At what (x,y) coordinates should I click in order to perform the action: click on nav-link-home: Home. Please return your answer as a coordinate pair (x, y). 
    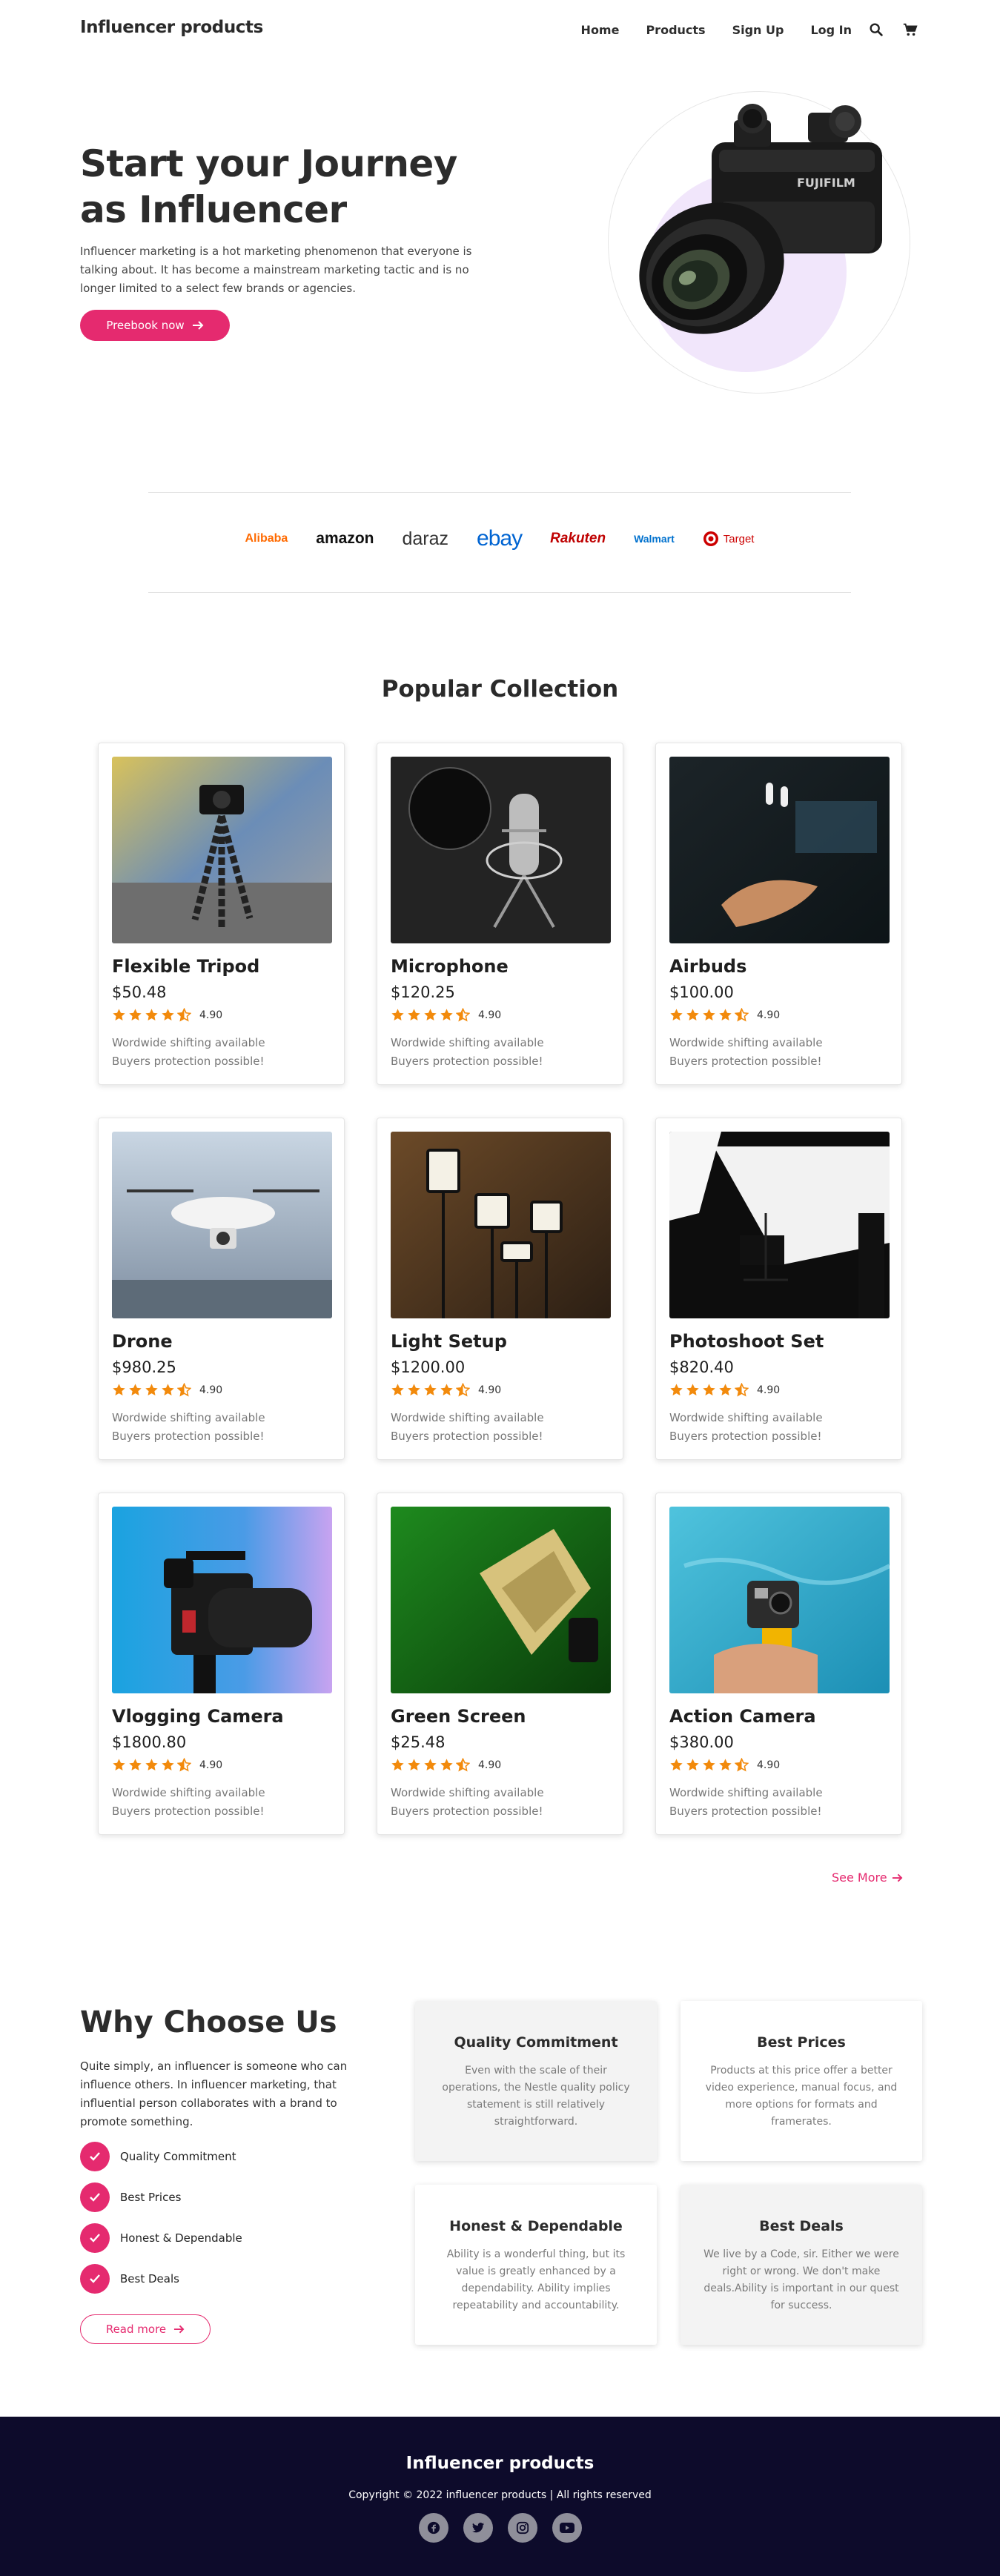
    Looking at the image, I should click on (600, 30).